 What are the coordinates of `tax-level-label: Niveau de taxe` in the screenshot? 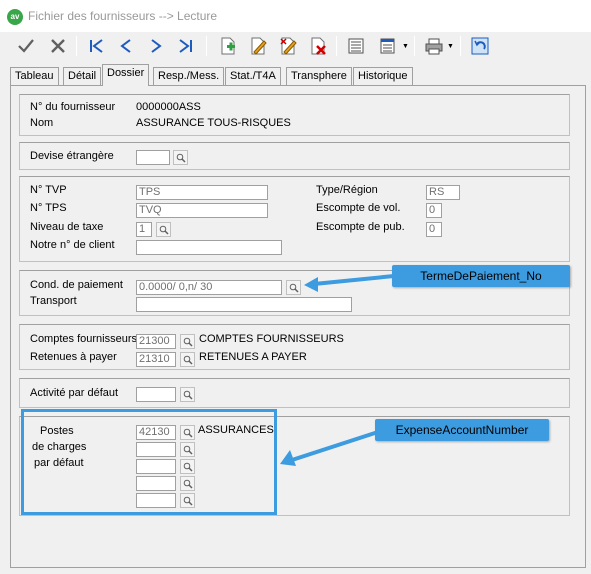 It's located at (67, 227).